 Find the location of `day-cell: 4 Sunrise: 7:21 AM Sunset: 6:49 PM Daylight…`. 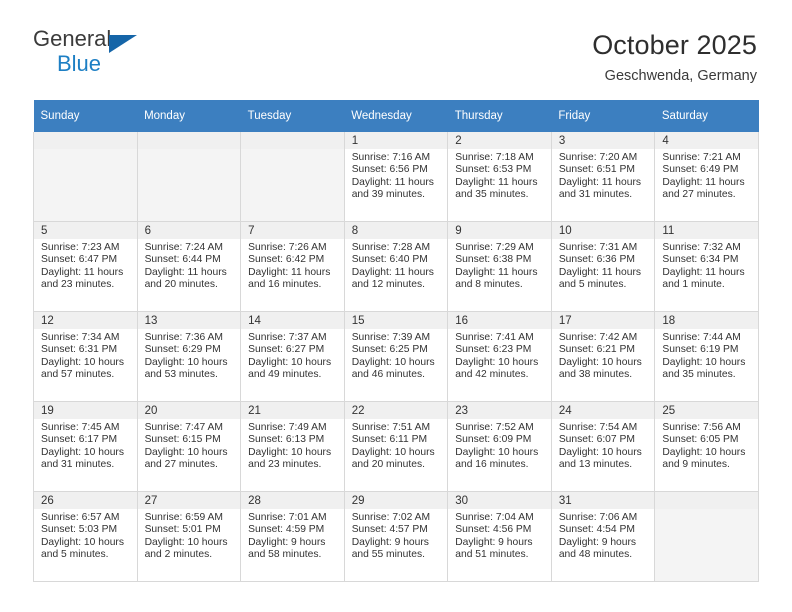

day-cell: 4 Sunrise: 7:21 AM Sunset: 6:49 PM Daylight… is located at coordinates (706, 176).